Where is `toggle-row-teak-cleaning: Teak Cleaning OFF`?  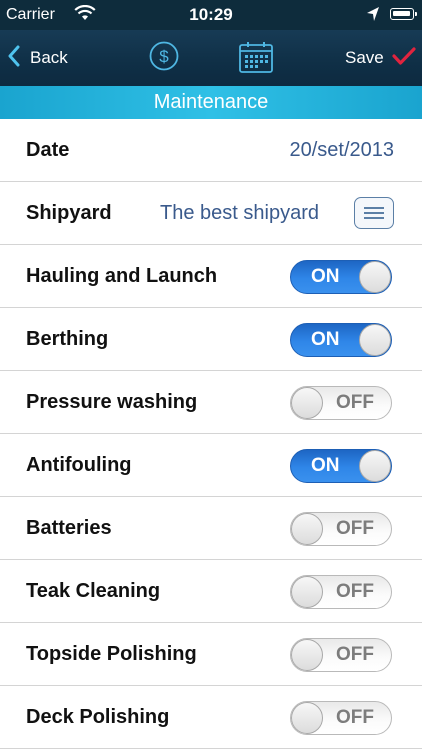
toggle-row-teak-cleaning: Teak Cleaning OFF is located at coordinates (211, 591).